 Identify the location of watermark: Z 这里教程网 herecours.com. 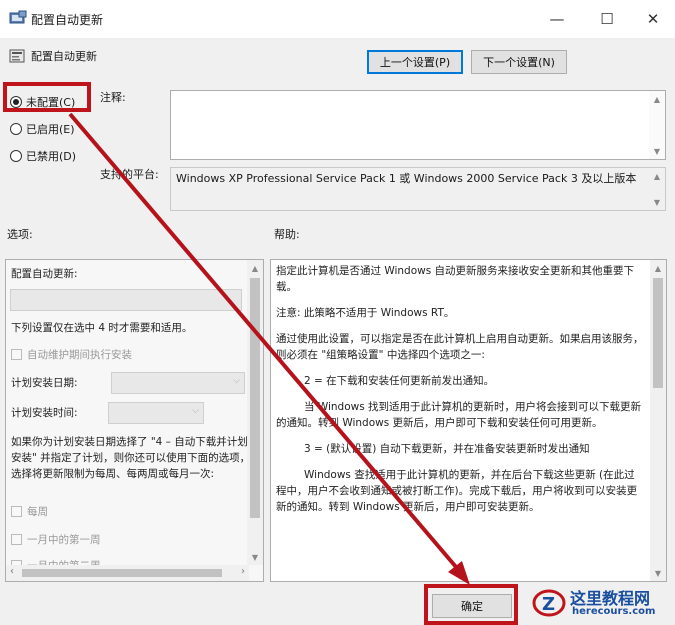
(602, 603).